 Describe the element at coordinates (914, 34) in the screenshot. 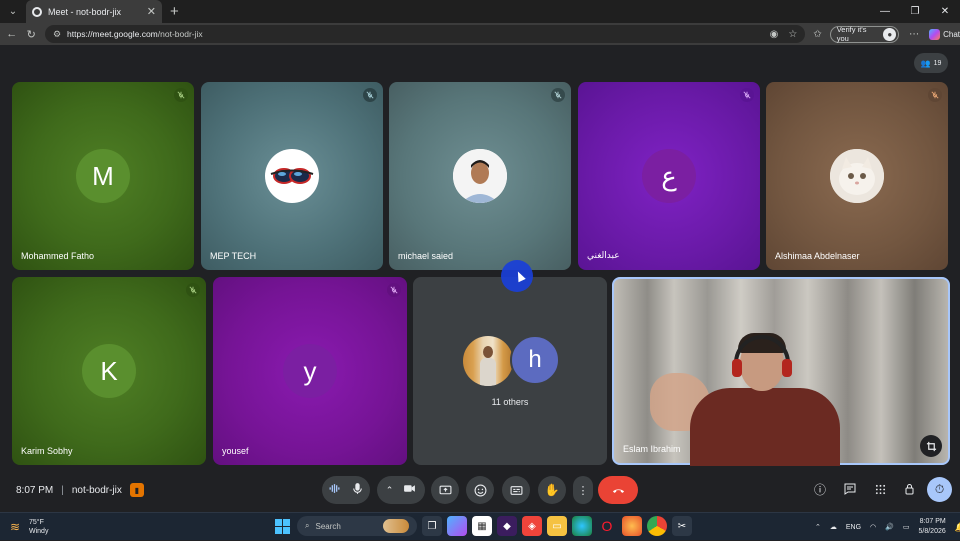

I see `more-menu-icon: ⋯` at that location.